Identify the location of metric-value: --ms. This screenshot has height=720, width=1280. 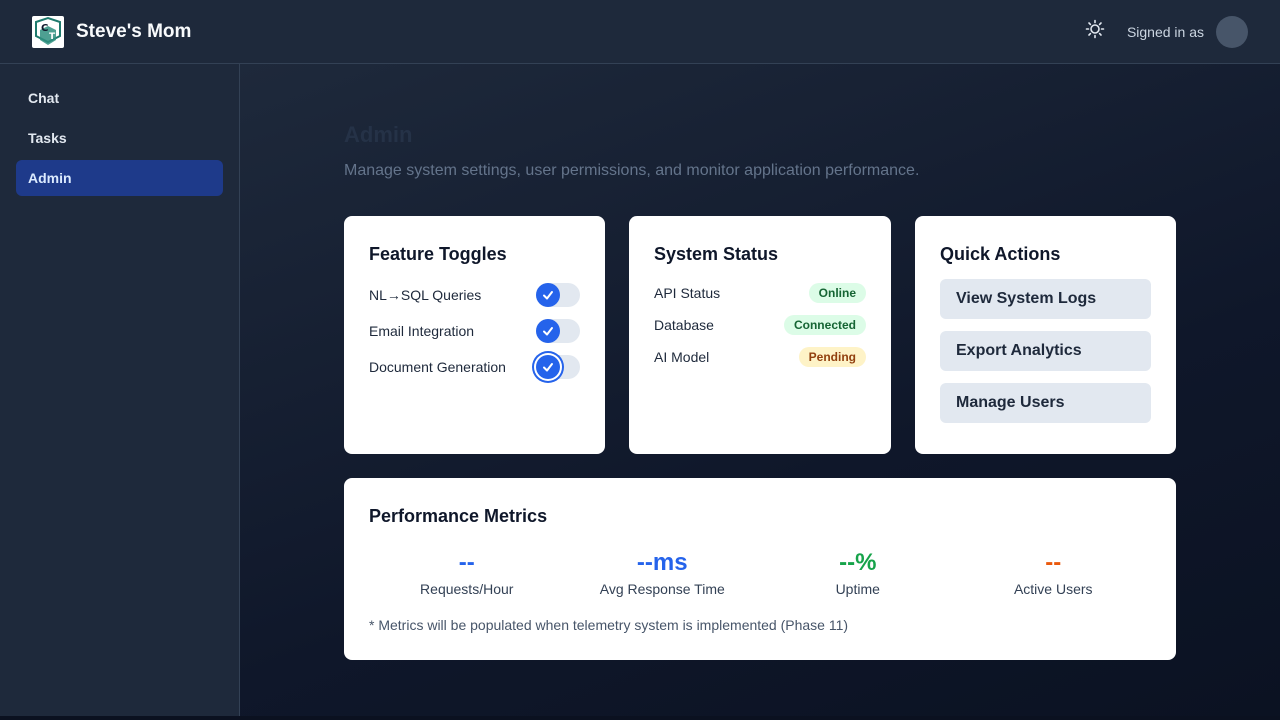
(662, 562).